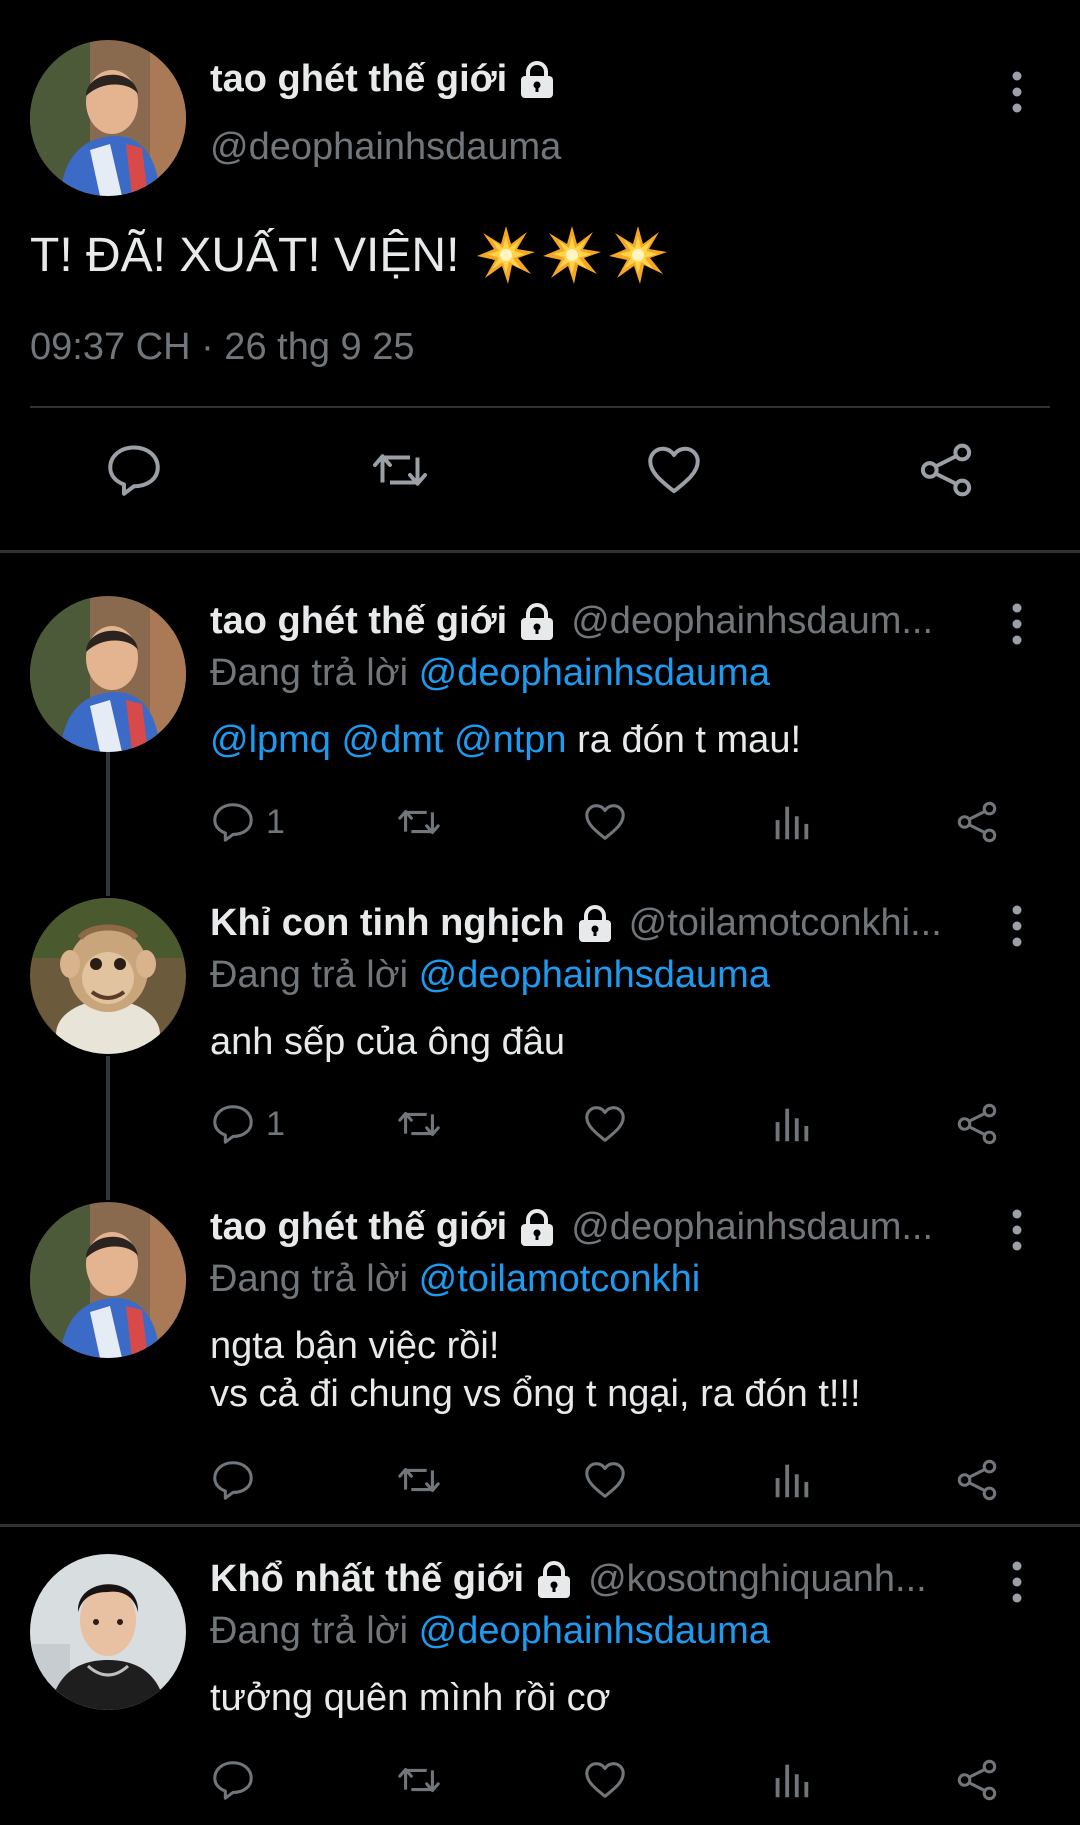 The width and height of the screenshot is (1080, 1825). Describe the element at coordinates (385, 147) in the screenshot. I see `author-handle: @deophainhsdauma` at that location.